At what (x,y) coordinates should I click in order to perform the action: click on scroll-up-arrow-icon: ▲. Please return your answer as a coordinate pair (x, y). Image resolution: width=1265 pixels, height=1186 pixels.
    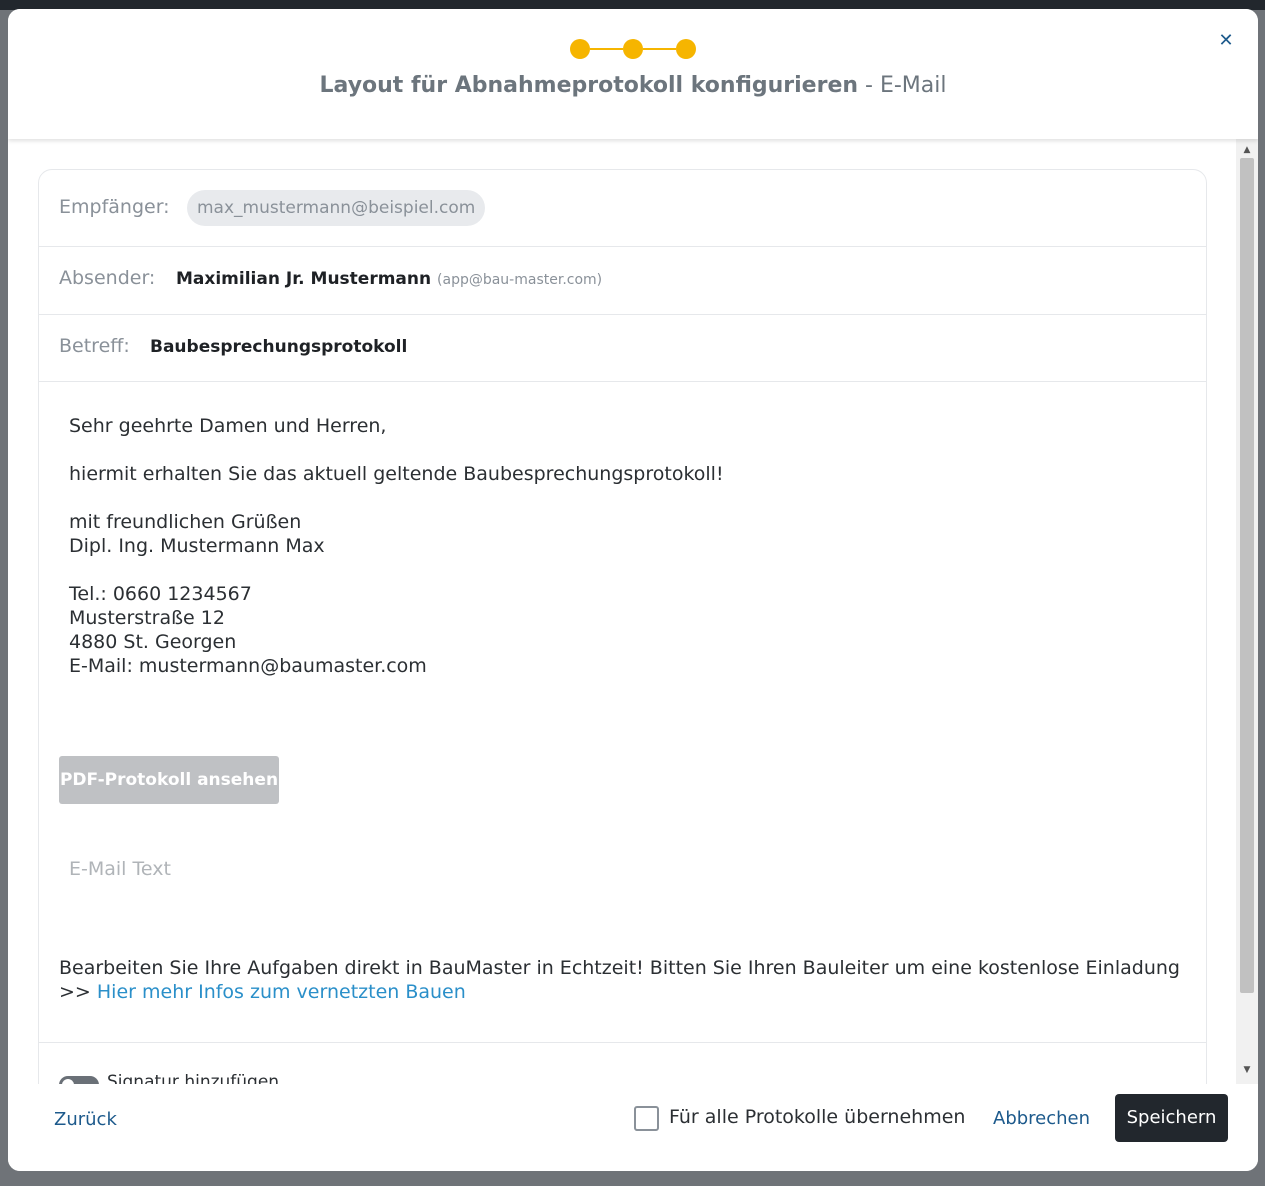
    Looking at the image, I should click on (1247, 150).